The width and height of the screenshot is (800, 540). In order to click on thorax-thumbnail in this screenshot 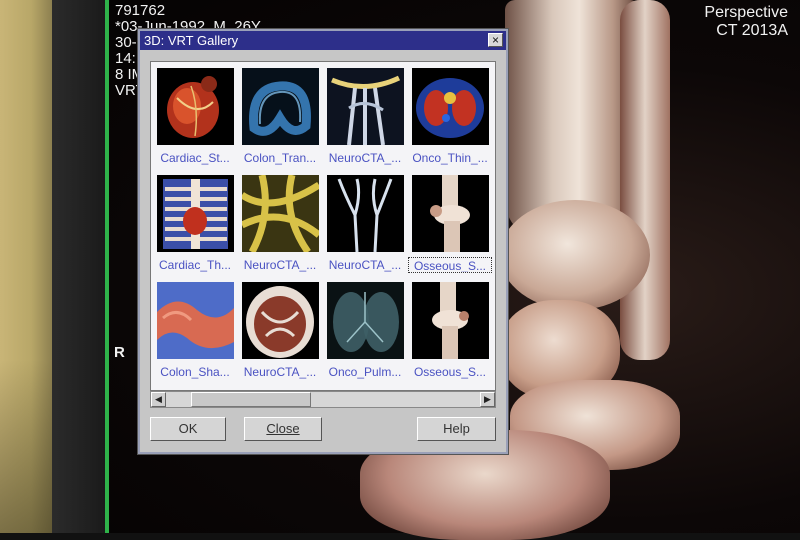, I will do `click(195, 213)`.